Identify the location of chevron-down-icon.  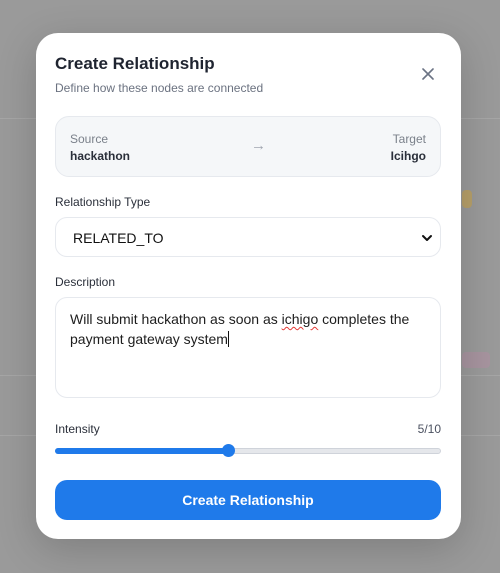
(427, 238).